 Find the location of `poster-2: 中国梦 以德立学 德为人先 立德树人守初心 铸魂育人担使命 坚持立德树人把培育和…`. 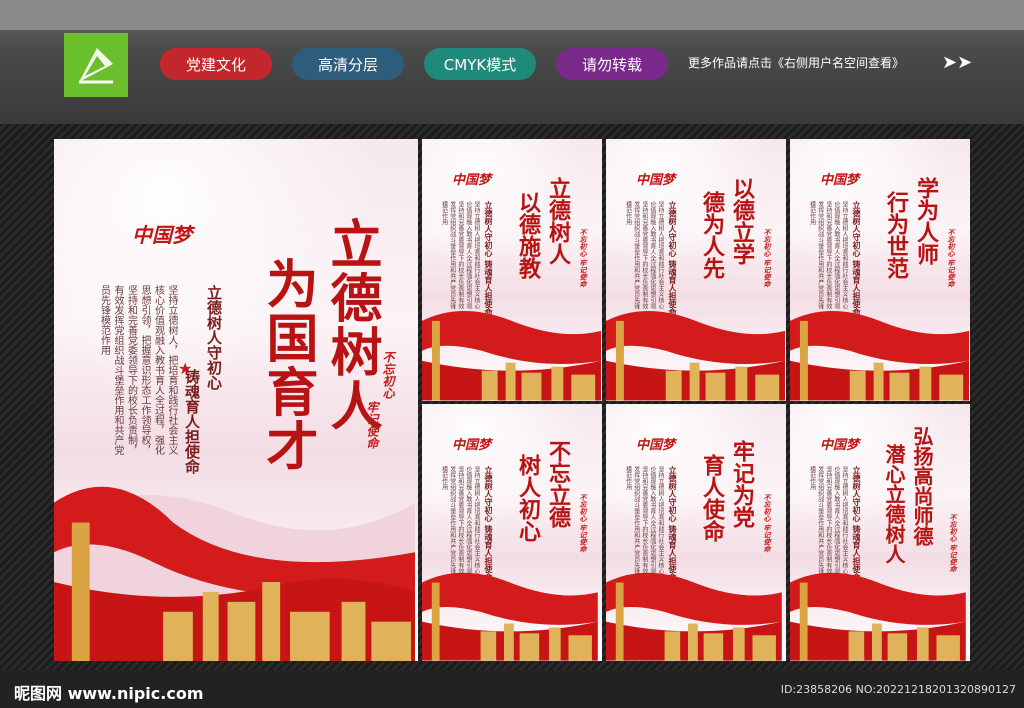

poster-2: 中国梦 以德立学 德为人先 立德树人守初心 铸魂育人担使命 坚持立德树人把培育和… is located at coordinates (696, 270).